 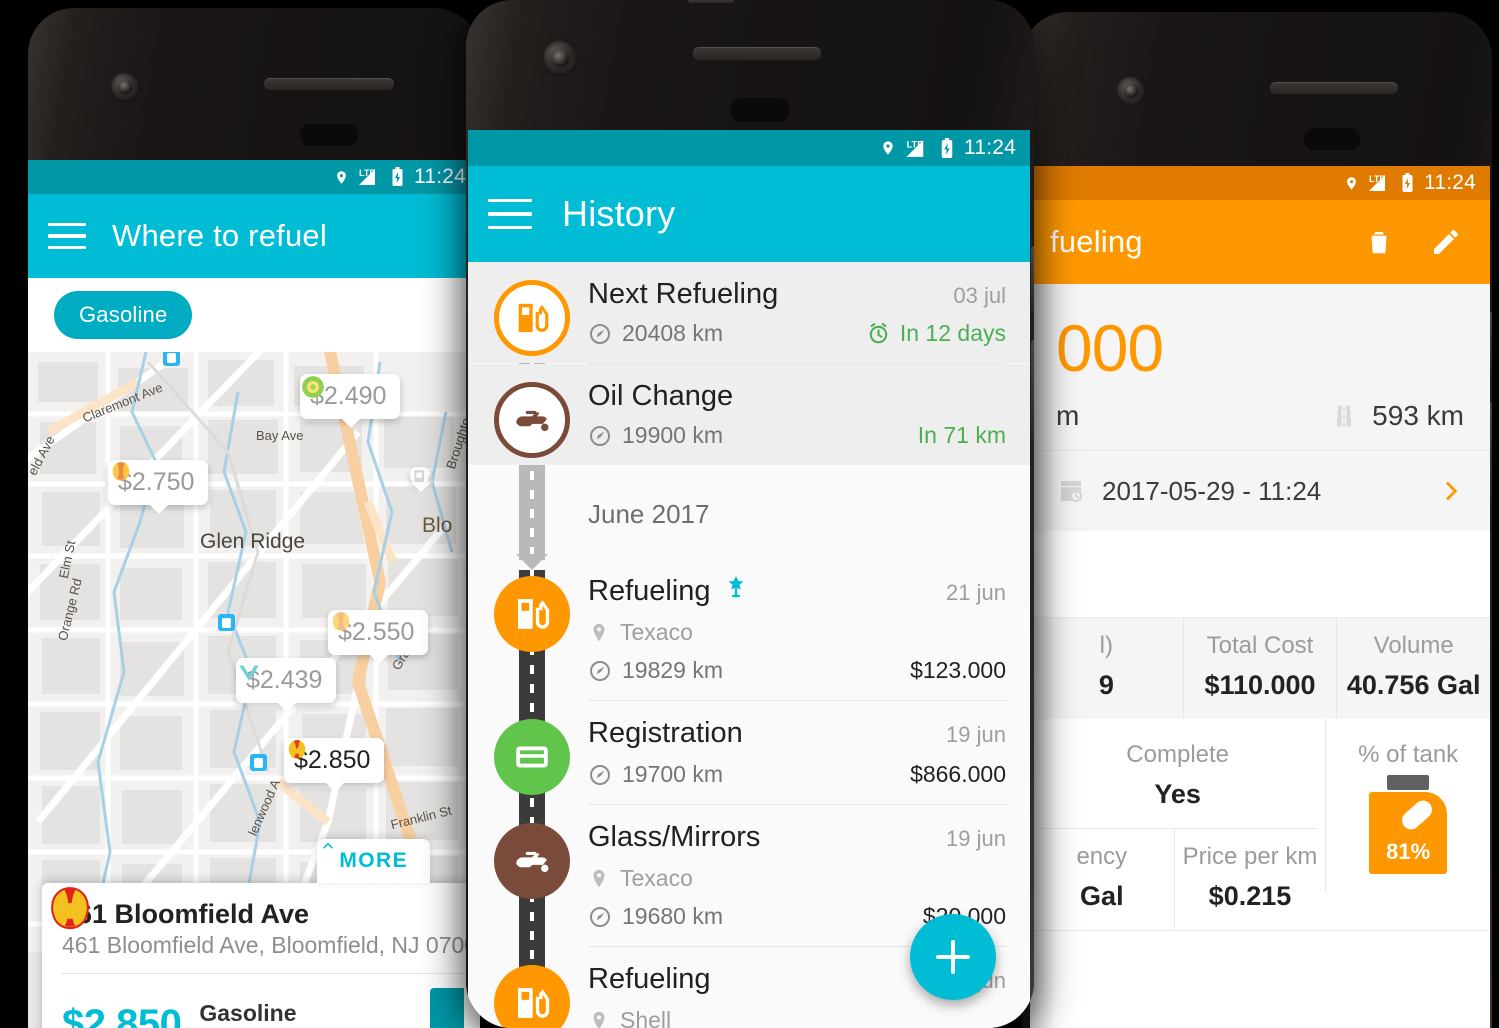 I want to click on item-date: 03 jul, so click(x=979, y=295).